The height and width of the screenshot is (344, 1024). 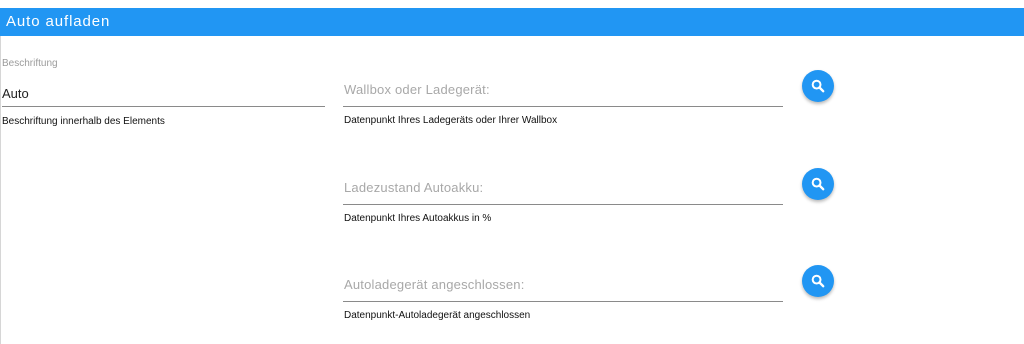 I want to click on connected-search-button, so click(x=818, y=281).